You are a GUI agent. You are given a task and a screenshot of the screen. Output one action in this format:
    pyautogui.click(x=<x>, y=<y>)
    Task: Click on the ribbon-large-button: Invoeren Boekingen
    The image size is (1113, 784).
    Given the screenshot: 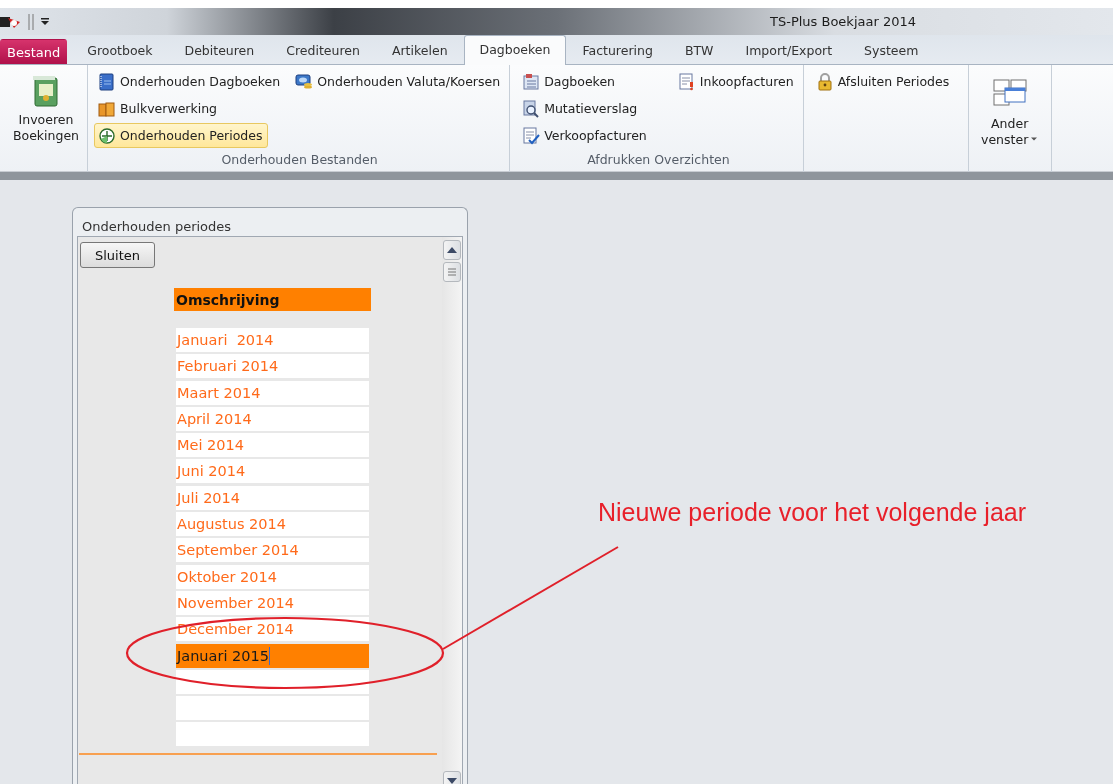 What is the action you would take?
    pyautogui.click(x=46, y=112)
    